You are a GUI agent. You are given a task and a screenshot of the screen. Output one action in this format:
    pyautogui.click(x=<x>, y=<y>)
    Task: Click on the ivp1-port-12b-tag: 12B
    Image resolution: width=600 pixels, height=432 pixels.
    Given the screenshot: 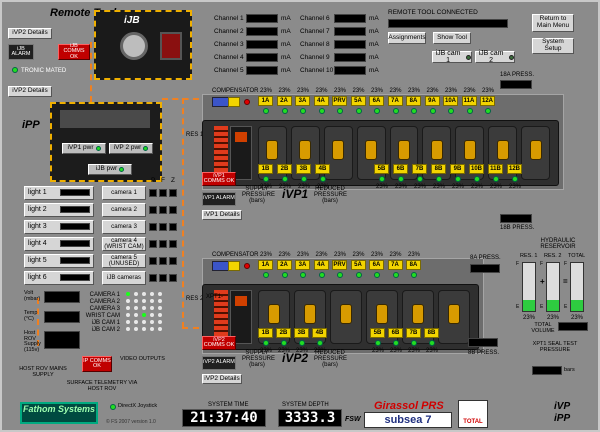 What is the action you would take?
    pyautogui.click(x=514, y=169)
    